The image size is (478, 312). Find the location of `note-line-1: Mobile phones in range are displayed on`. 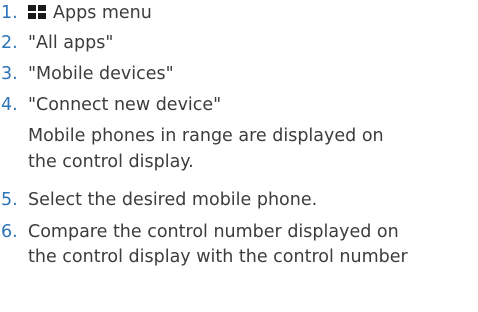

note-line-1: Mobile phones in range are displayed on is located at coordinates (206, 136).